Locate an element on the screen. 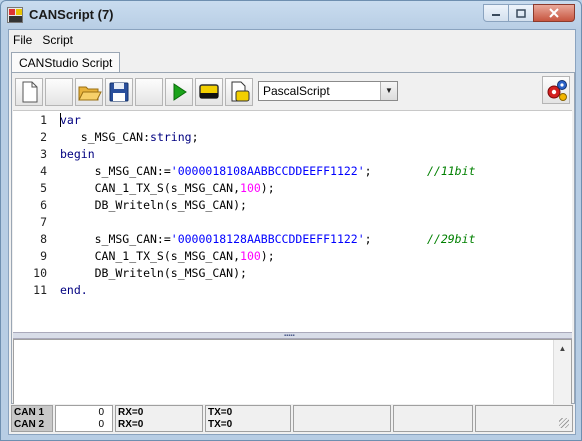  run-button is located at coordinates (179, 92).